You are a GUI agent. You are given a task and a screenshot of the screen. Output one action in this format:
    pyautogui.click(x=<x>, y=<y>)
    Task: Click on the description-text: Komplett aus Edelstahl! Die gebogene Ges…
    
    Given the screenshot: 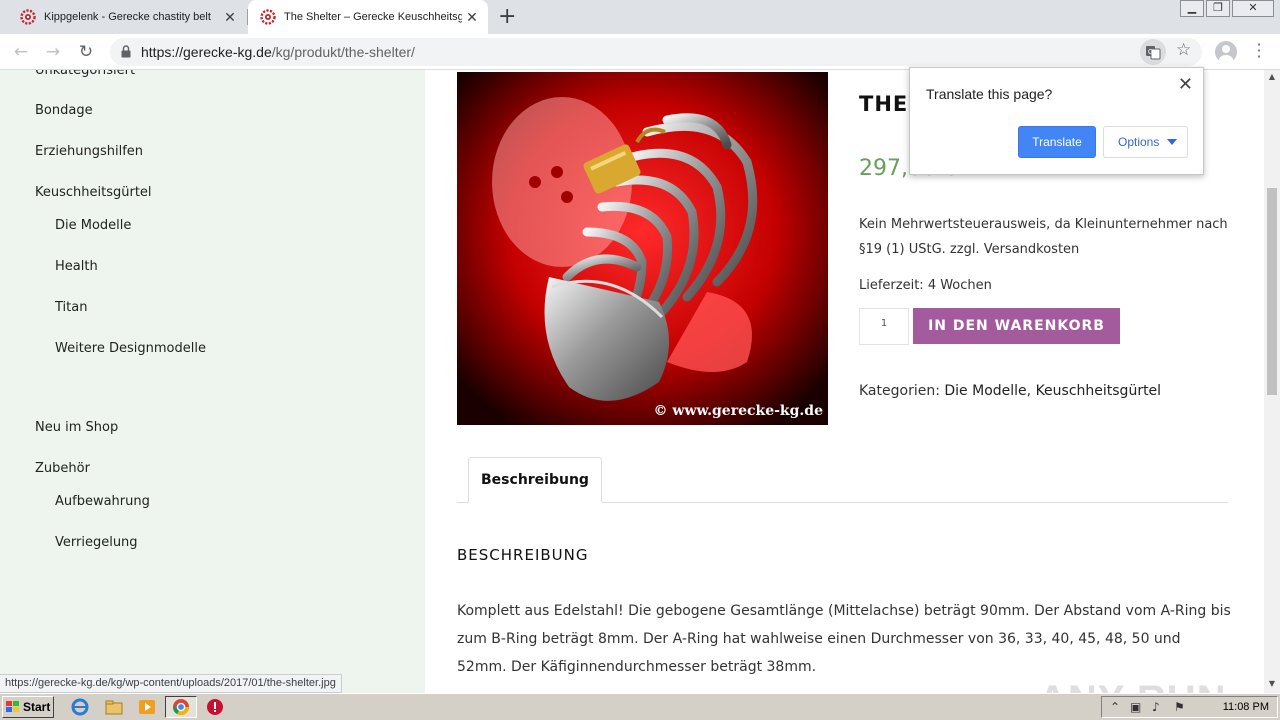 What is the action you would take?
    pyautogui.click(x=844, y=639)
    